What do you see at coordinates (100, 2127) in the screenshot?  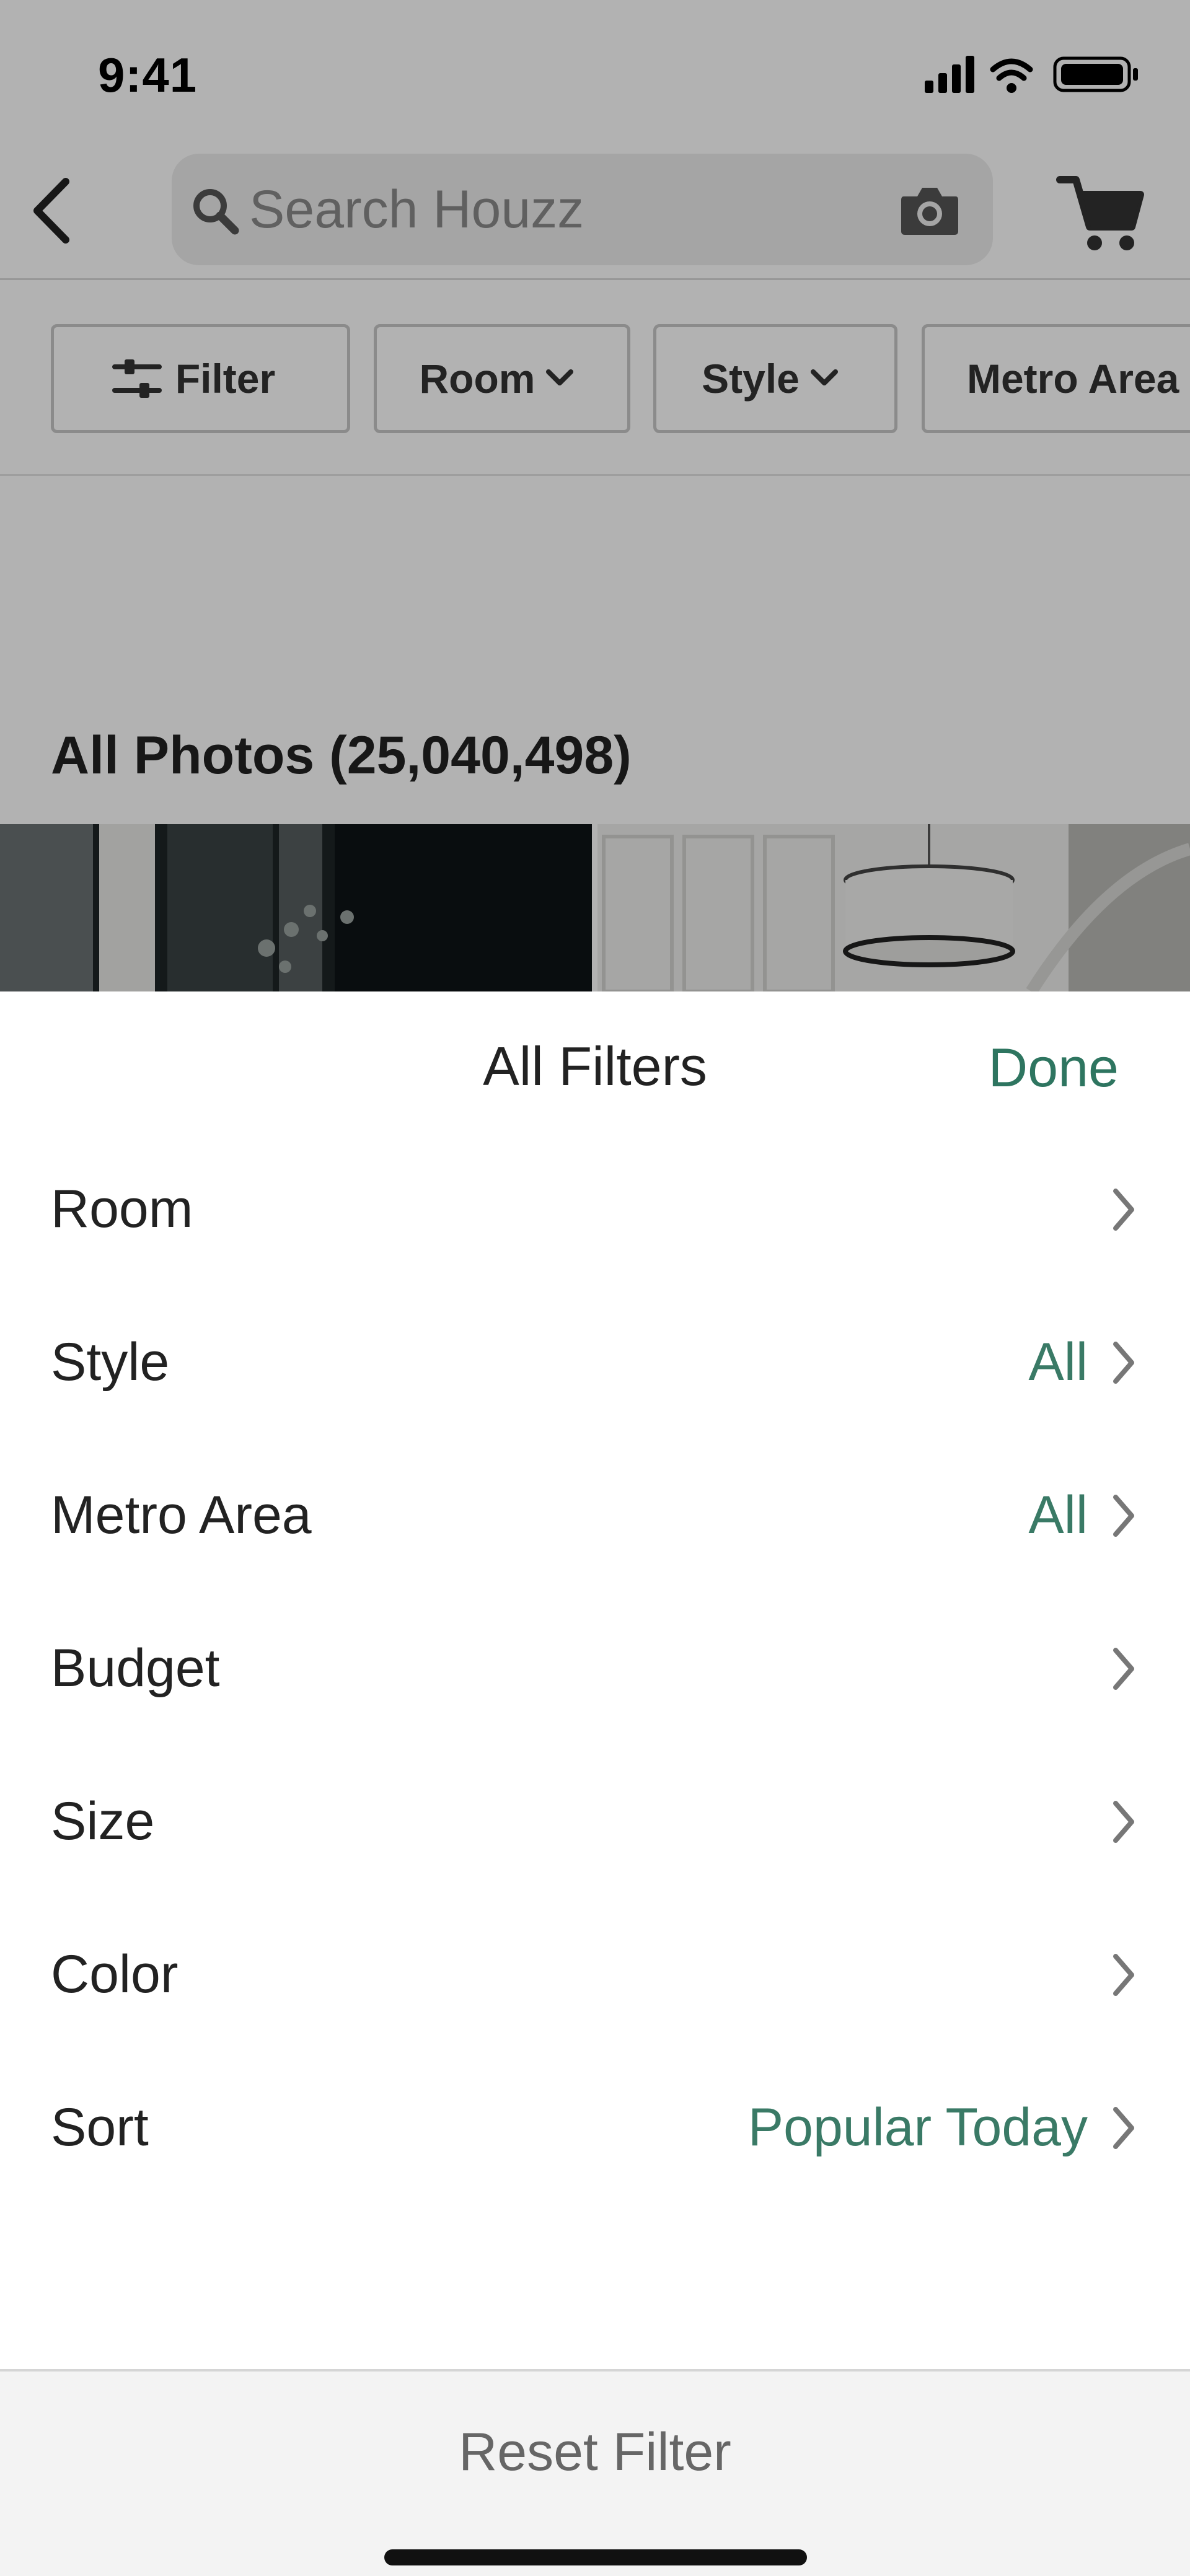 I see `filter-row-label: Sort` at bounding box center [100, 2127].